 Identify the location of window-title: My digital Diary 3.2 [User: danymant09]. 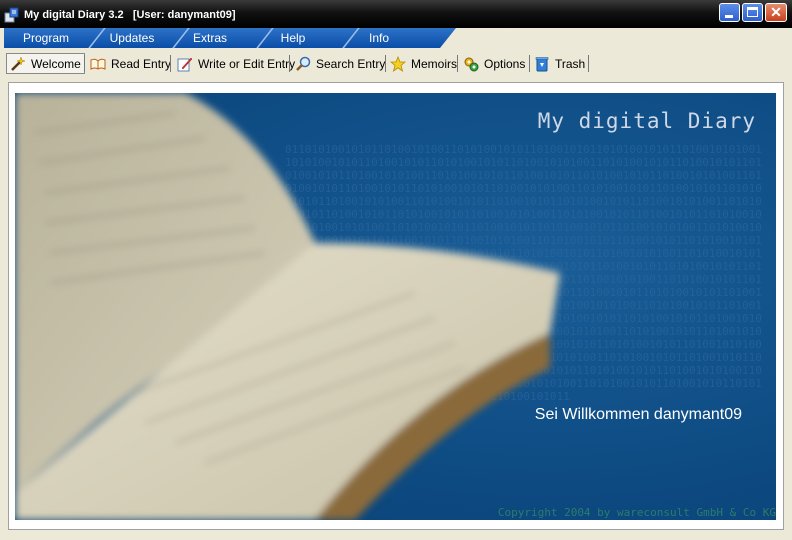
(130, 15).